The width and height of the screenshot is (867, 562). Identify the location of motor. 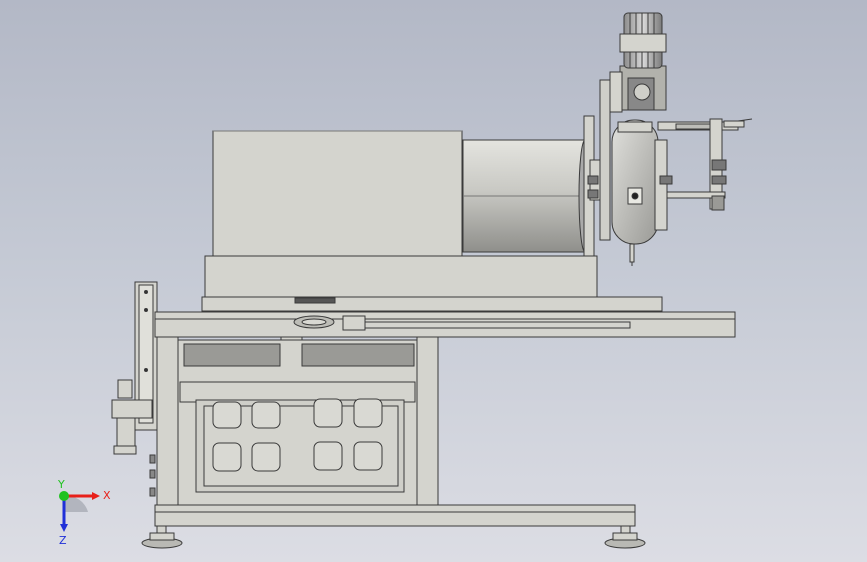
(643, 40).